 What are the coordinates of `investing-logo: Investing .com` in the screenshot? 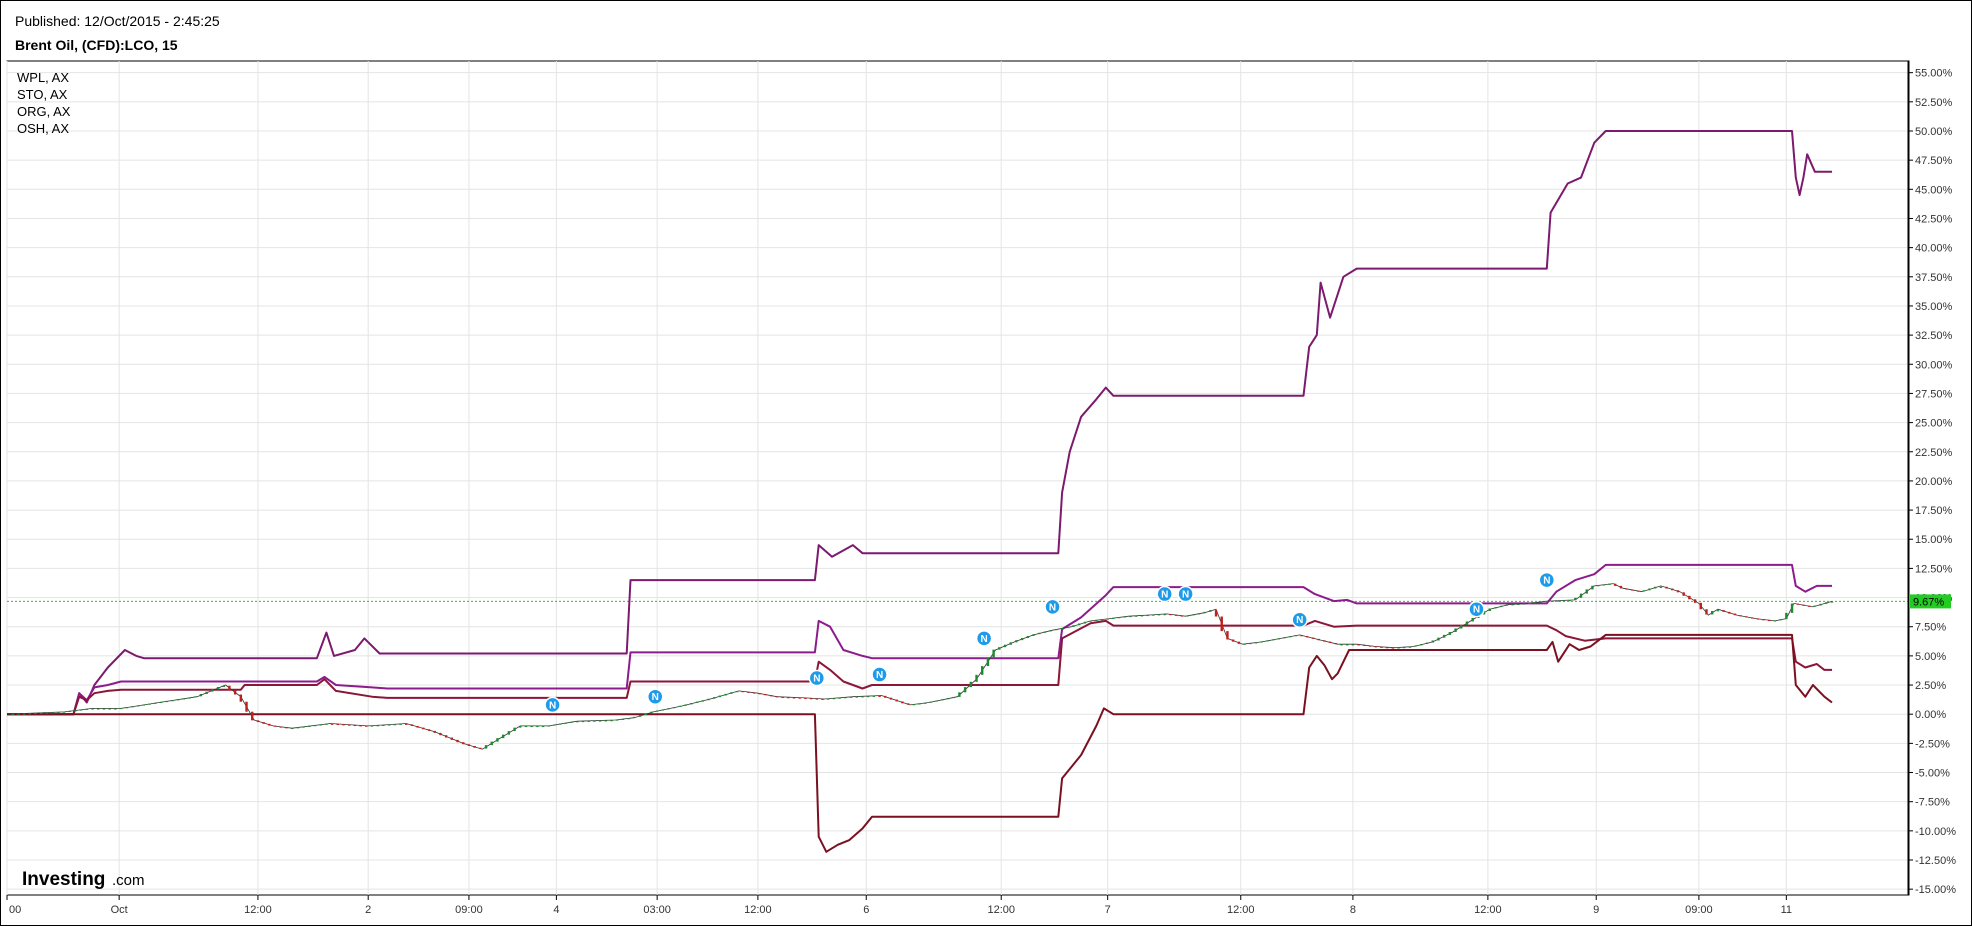 It's located at (83, 879).